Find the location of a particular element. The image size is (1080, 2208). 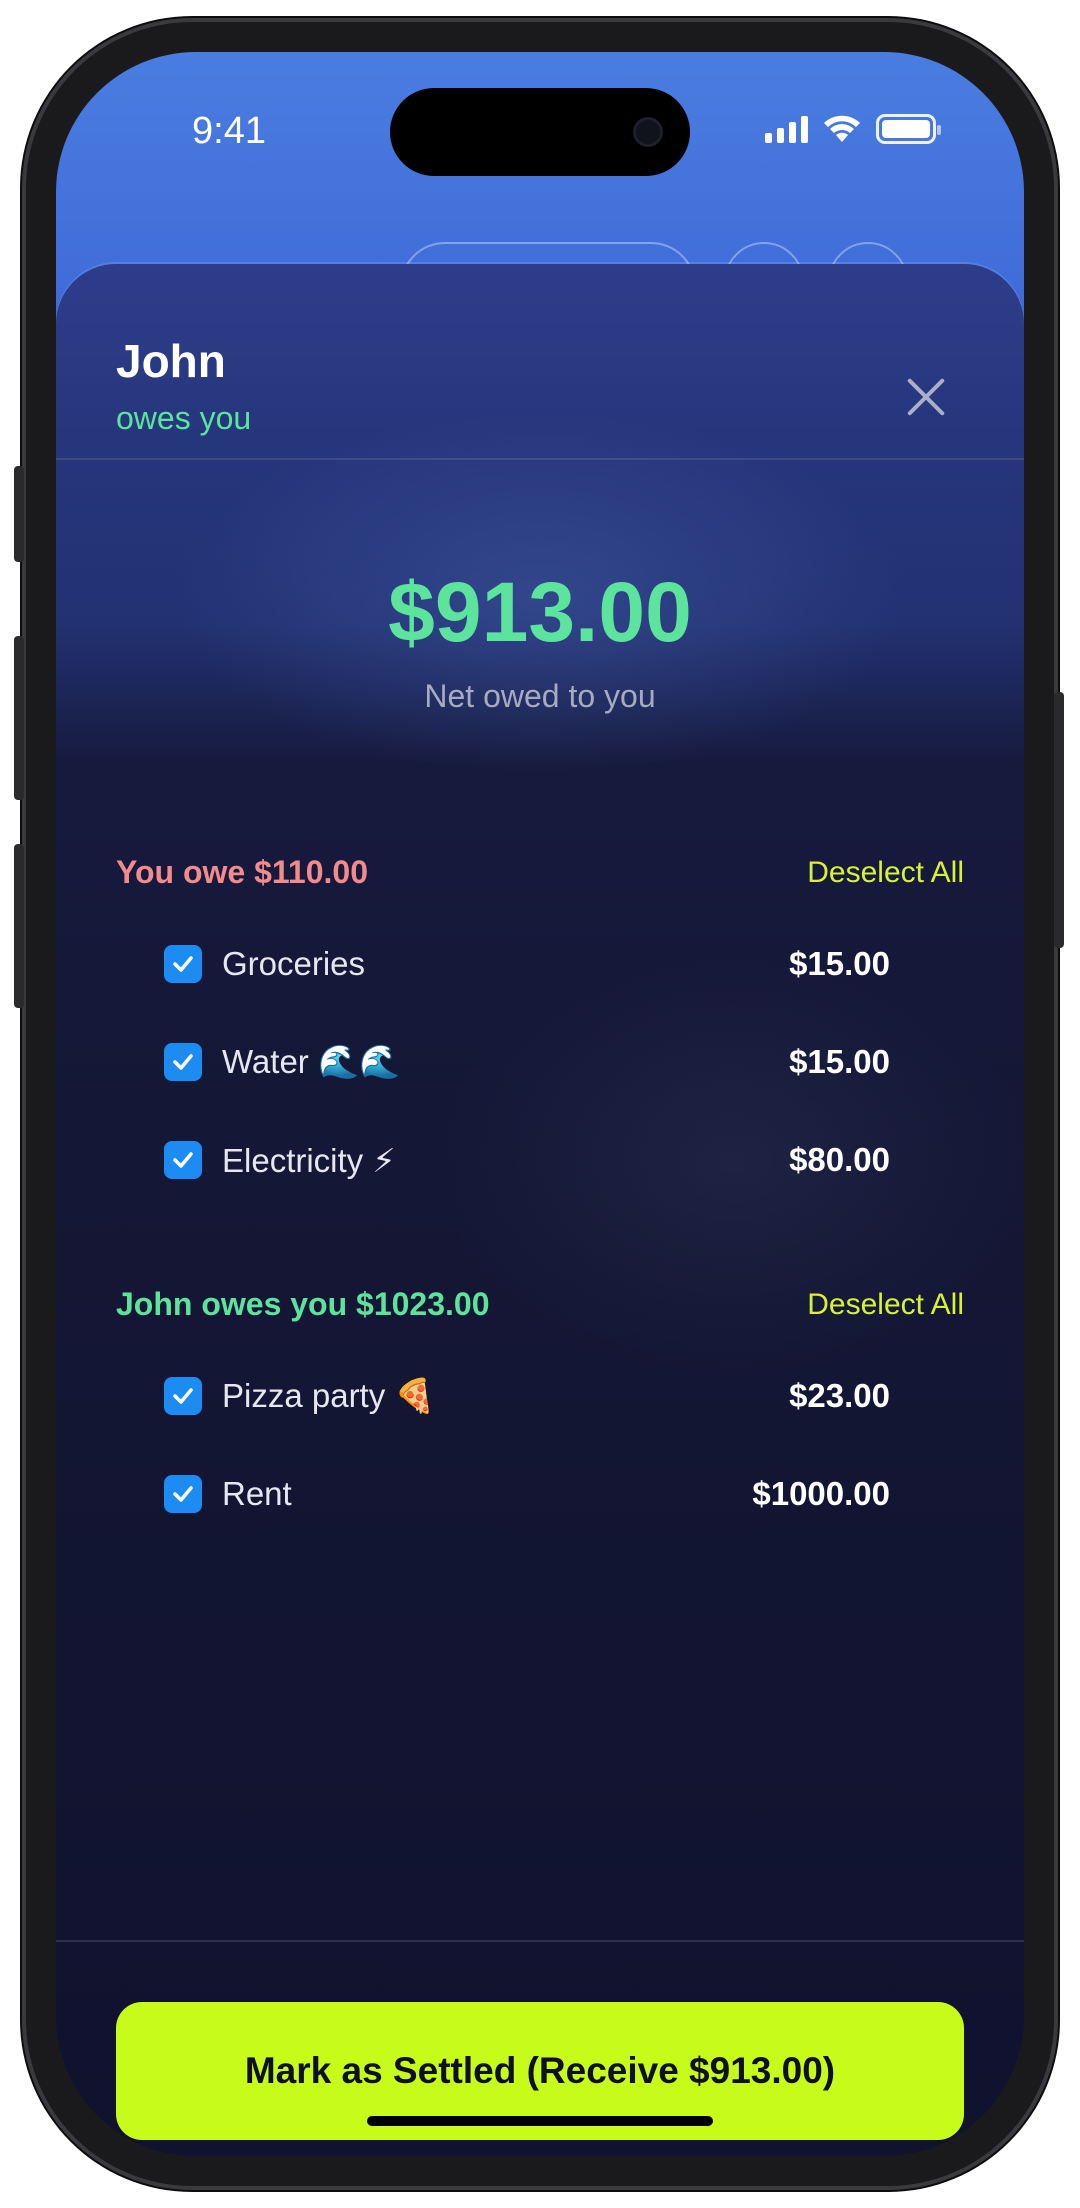

camera-icon is located at coordinates (648, 132).